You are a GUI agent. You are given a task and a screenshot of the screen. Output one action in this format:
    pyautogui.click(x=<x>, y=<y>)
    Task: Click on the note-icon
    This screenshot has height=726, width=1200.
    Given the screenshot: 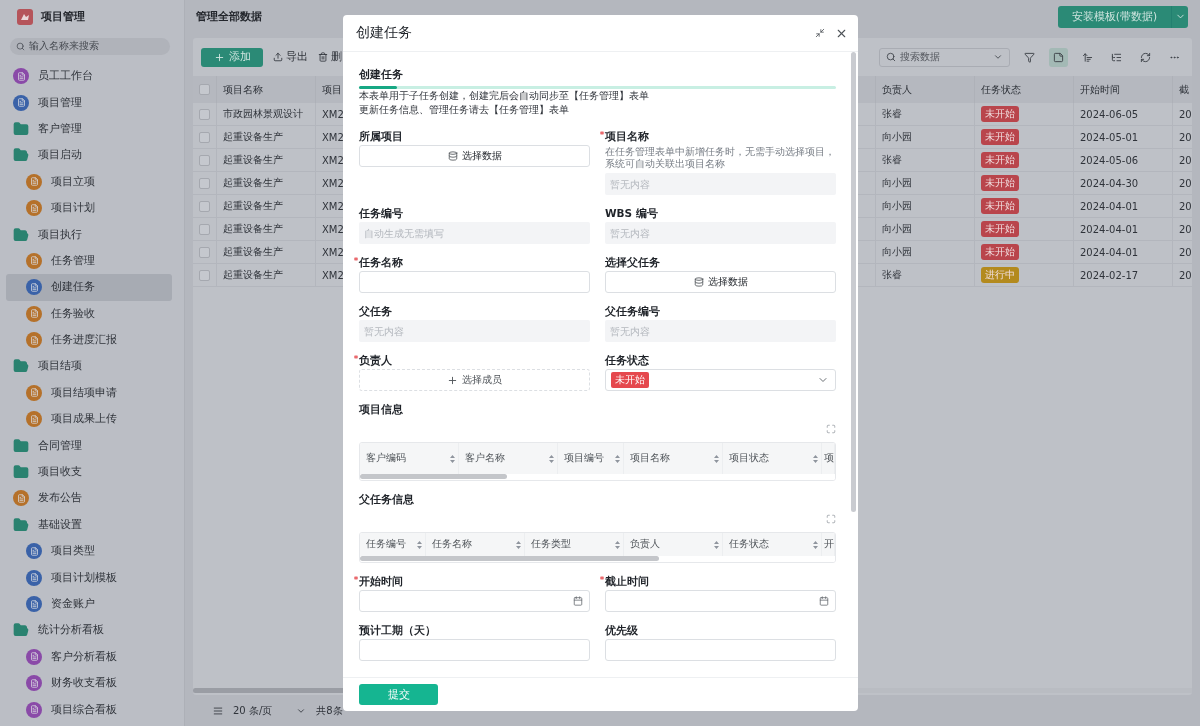 What is the action you would take?
    pyautogui.click(x=1058, y=57)
    